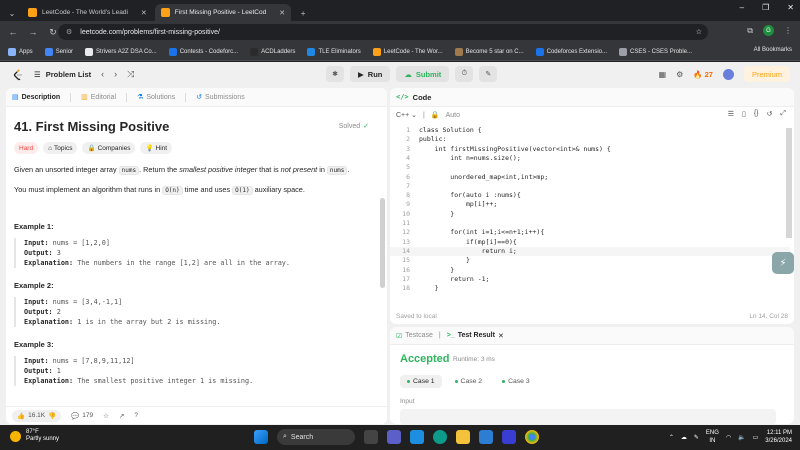  I want to click on profile-avatar: G, so click(768, 30).